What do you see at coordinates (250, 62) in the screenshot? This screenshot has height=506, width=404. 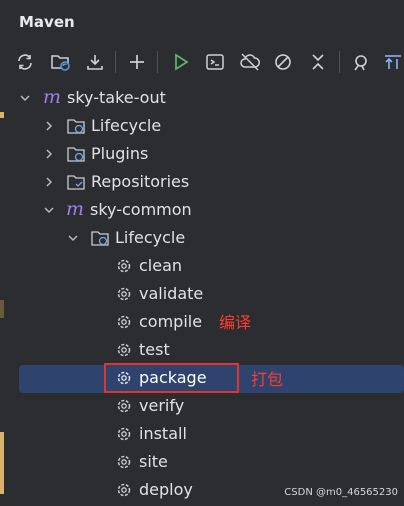 I see `offline-icon` at bounding box center [250, 62].